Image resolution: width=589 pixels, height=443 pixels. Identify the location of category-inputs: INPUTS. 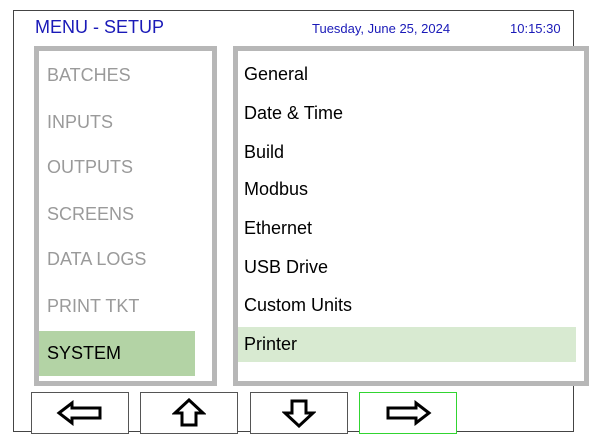
(117, 122).